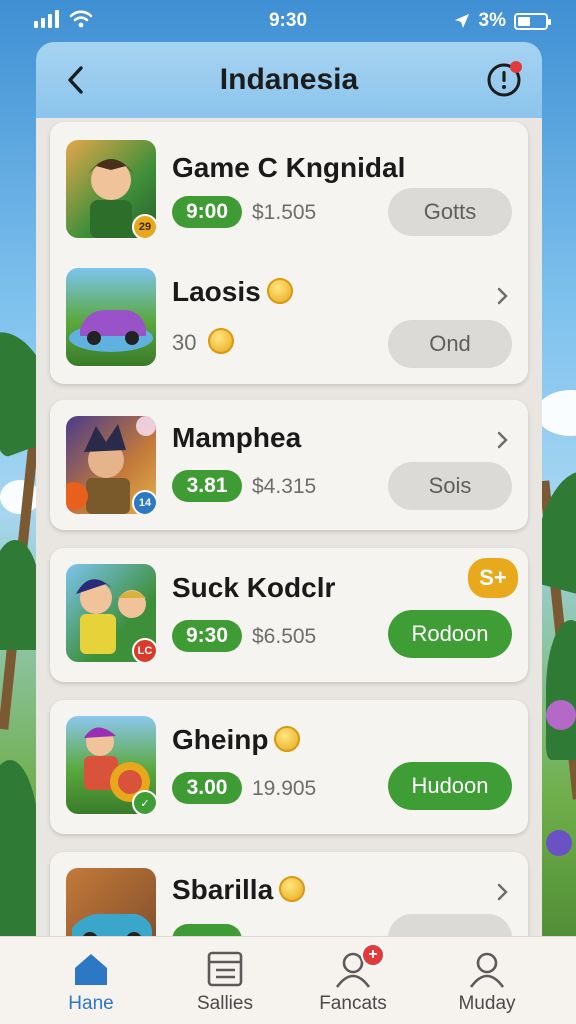 Image resolution: width=576 pixels, height=1024 pixels. What do you see at coordinates (144, 226) in the screenshot?
I see `game-badge: 29` at bounding box center [144, 226].